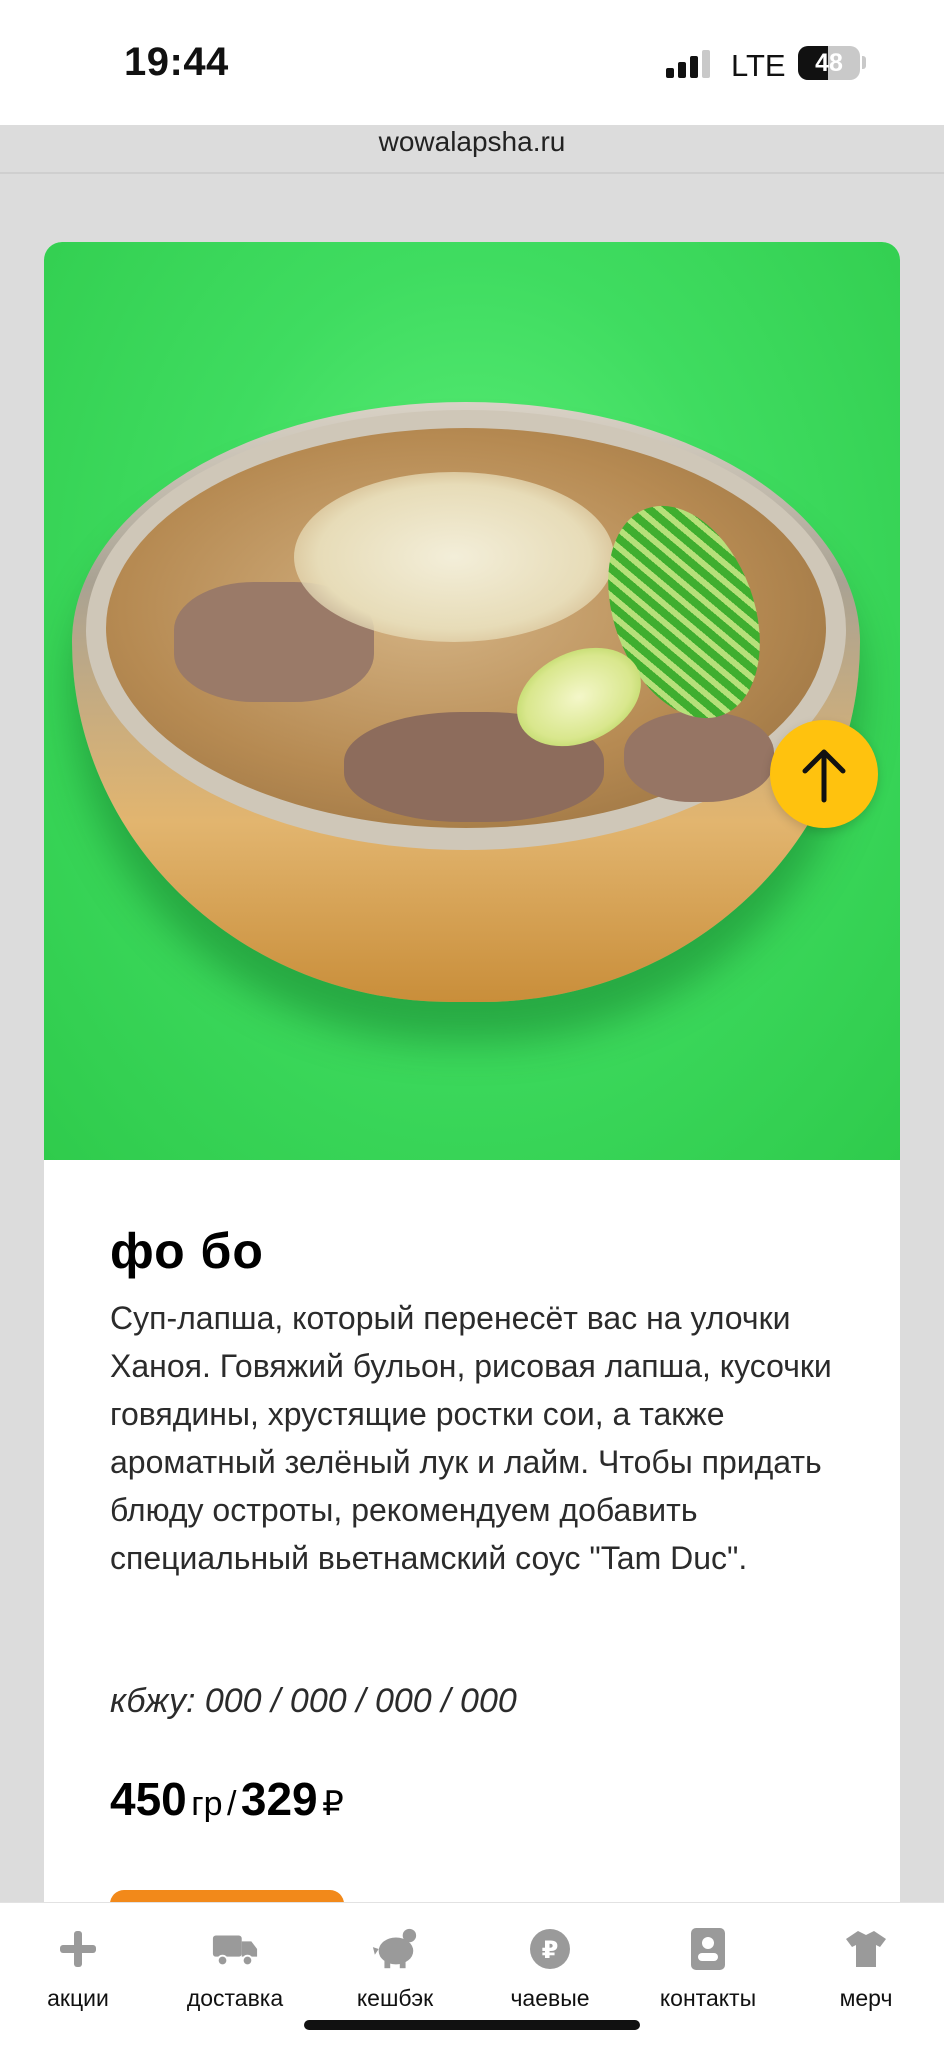  What do you see at coordinates (235, 1998) in the screenshot?
I see `nav-label: доставка` at bounding box center [235, 1998].